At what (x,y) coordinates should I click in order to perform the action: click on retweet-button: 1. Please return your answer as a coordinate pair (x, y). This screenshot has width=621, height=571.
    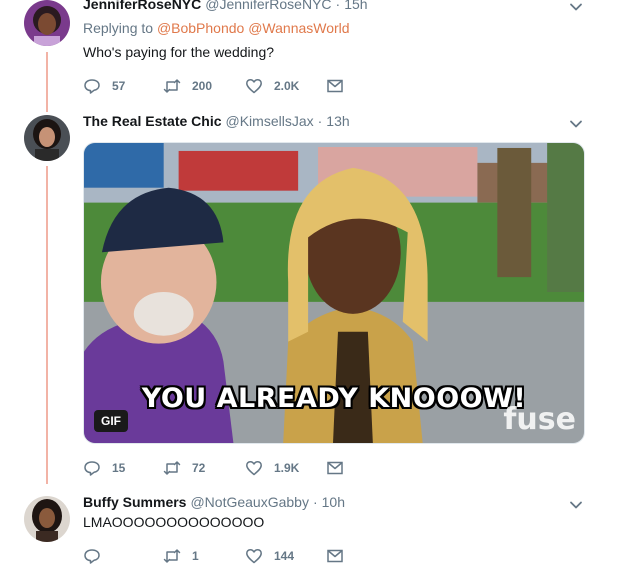
    Looking at the image, I should click on (181, 556).